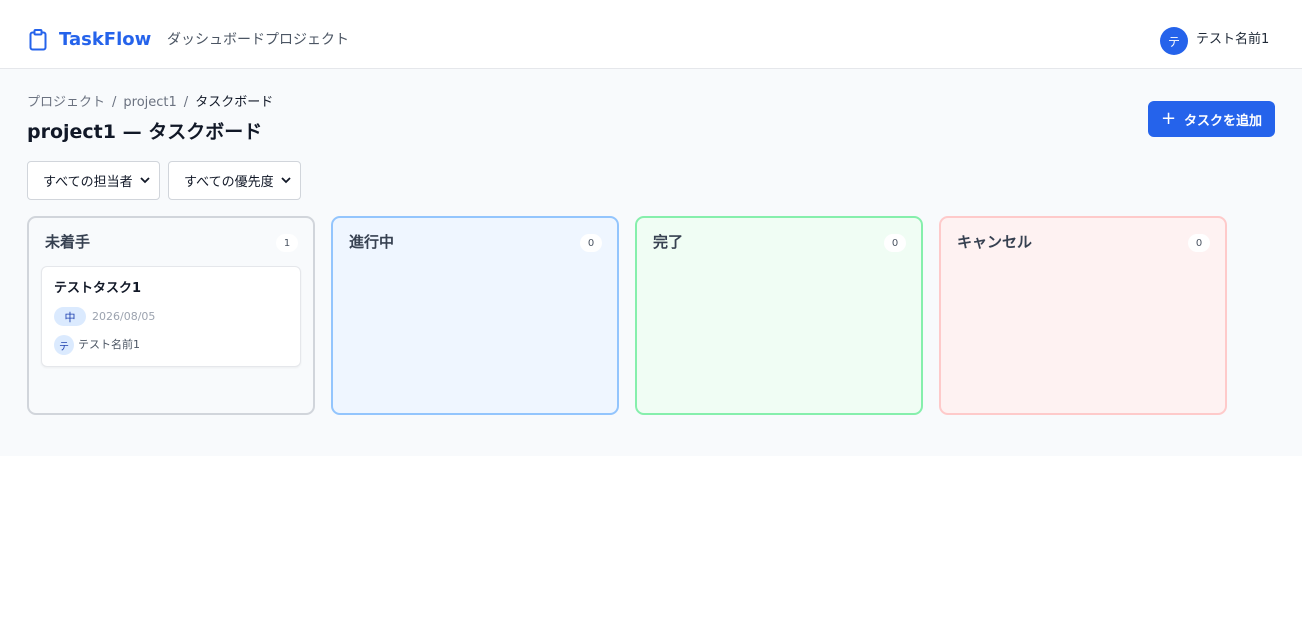  Describe the element at coordinates (475, 315) in the screenshot. I see `column-in-progress: 進行中 0` at that location.